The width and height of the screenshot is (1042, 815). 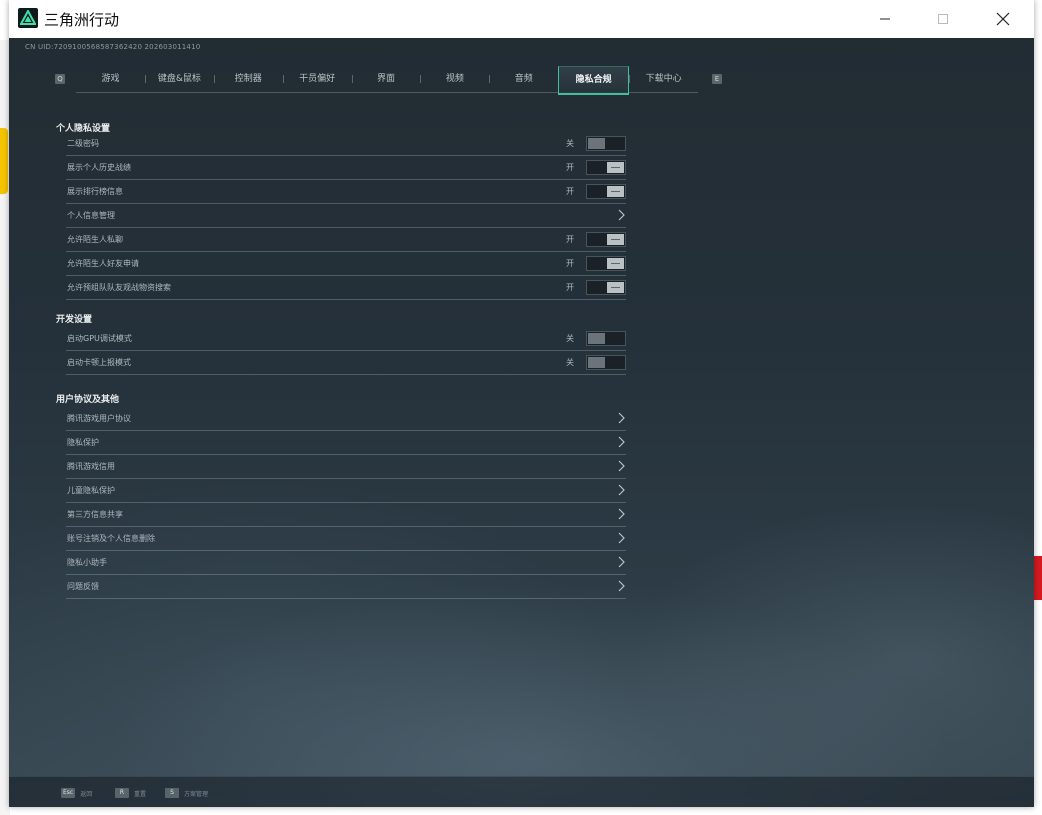 What do you see at coordinates (346, 587) in the screenshot?
I see `setting-row-link: 问题反馈` at bounding box center [346, 587].